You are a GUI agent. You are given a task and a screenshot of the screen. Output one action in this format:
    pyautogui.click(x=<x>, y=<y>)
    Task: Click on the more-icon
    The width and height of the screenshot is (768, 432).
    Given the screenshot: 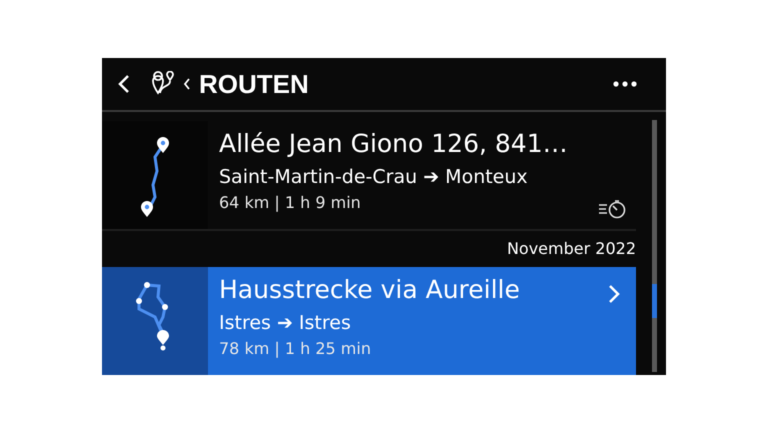 What is the action you would take?
    pyautogui.click(x=625, y=84)
    